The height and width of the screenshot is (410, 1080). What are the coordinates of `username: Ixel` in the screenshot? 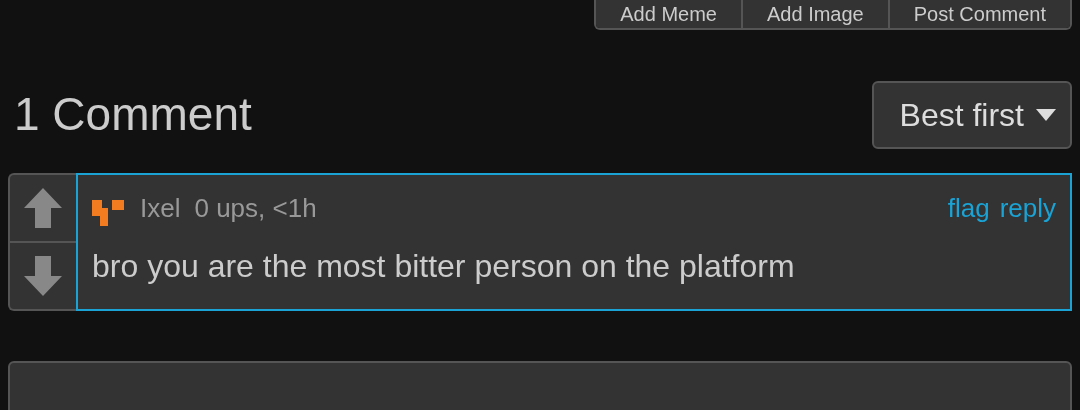 It's located at (160, 208).